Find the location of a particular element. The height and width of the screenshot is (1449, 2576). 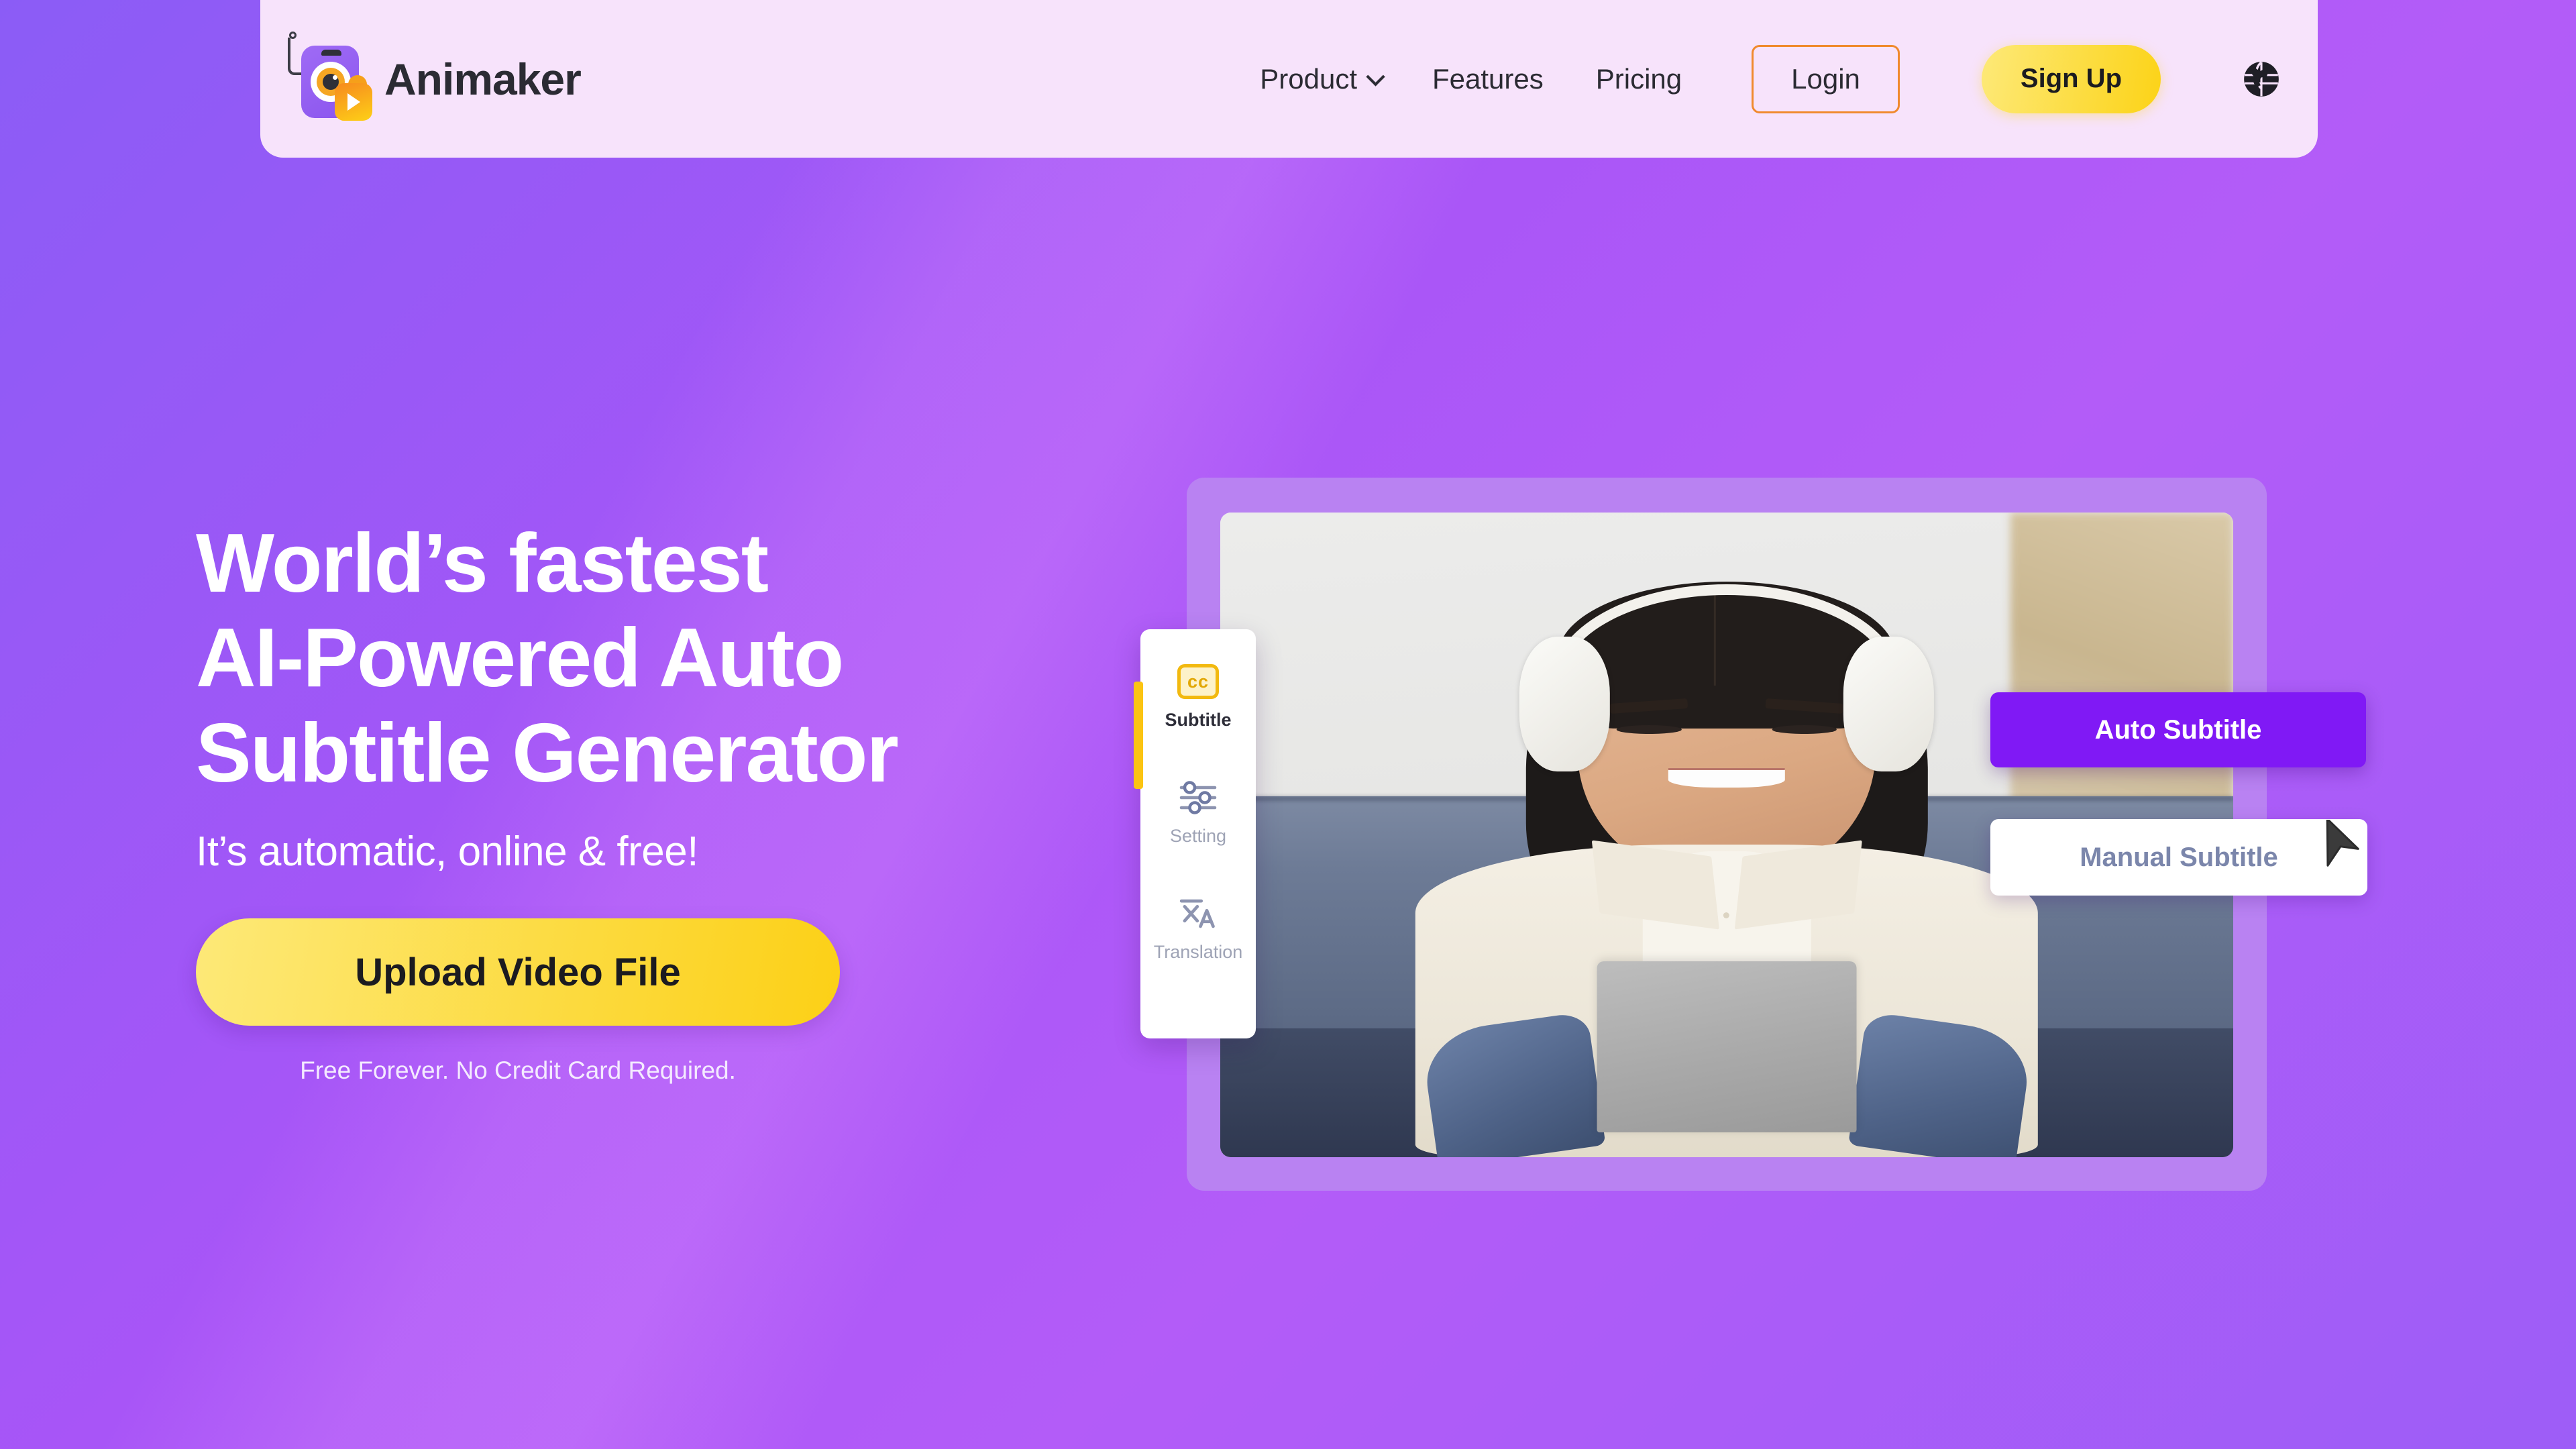

editor-sidebar: cc Subtitle Setting Translation is located at coordinates (1195, 833).